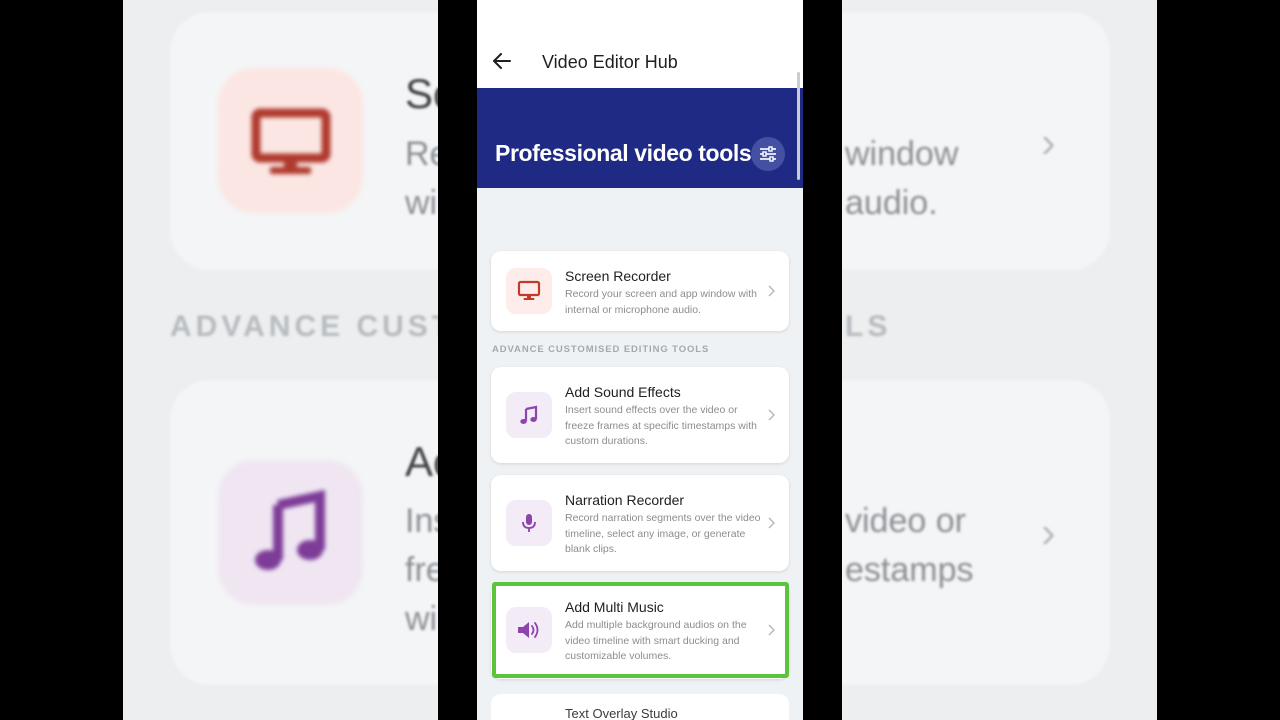  I want to click on backdrop-text-fragment: window, so click(902, 154).